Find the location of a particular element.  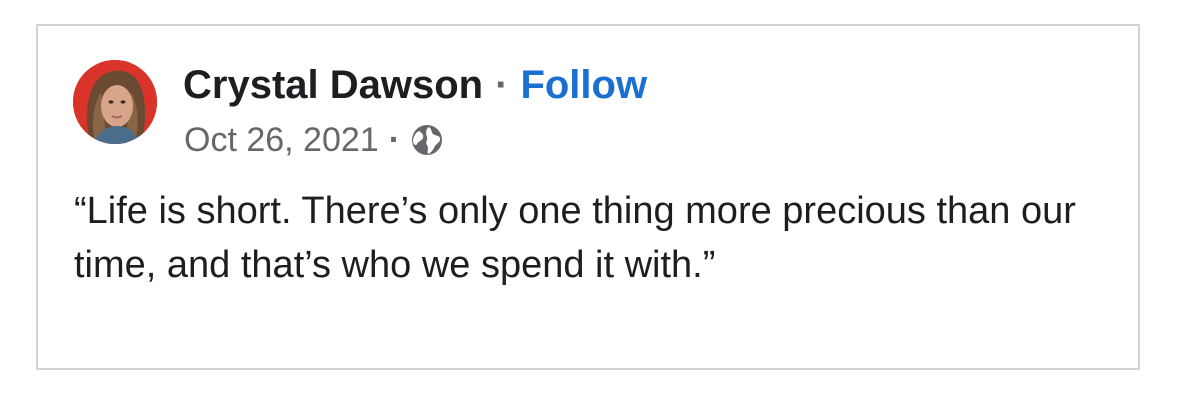

author-name: Crystal Dawson is located at coordinates (333, 85).